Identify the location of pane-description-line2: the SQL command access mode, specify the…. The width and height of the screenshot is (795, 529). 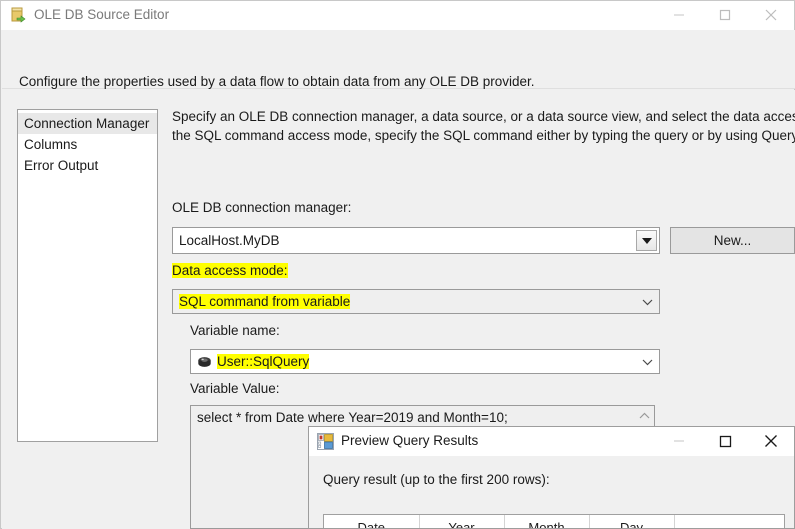
(483, 135).